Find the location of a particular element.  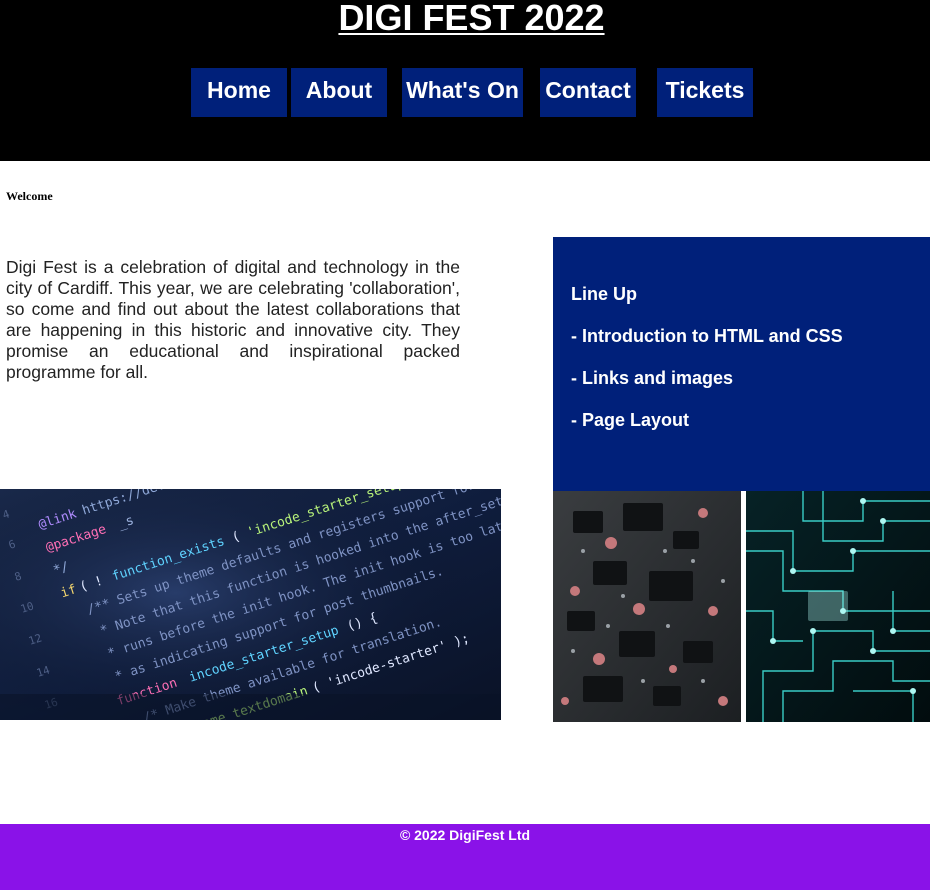

site-title: DIGI FEST 2022 is located at coordinates (471, 19).